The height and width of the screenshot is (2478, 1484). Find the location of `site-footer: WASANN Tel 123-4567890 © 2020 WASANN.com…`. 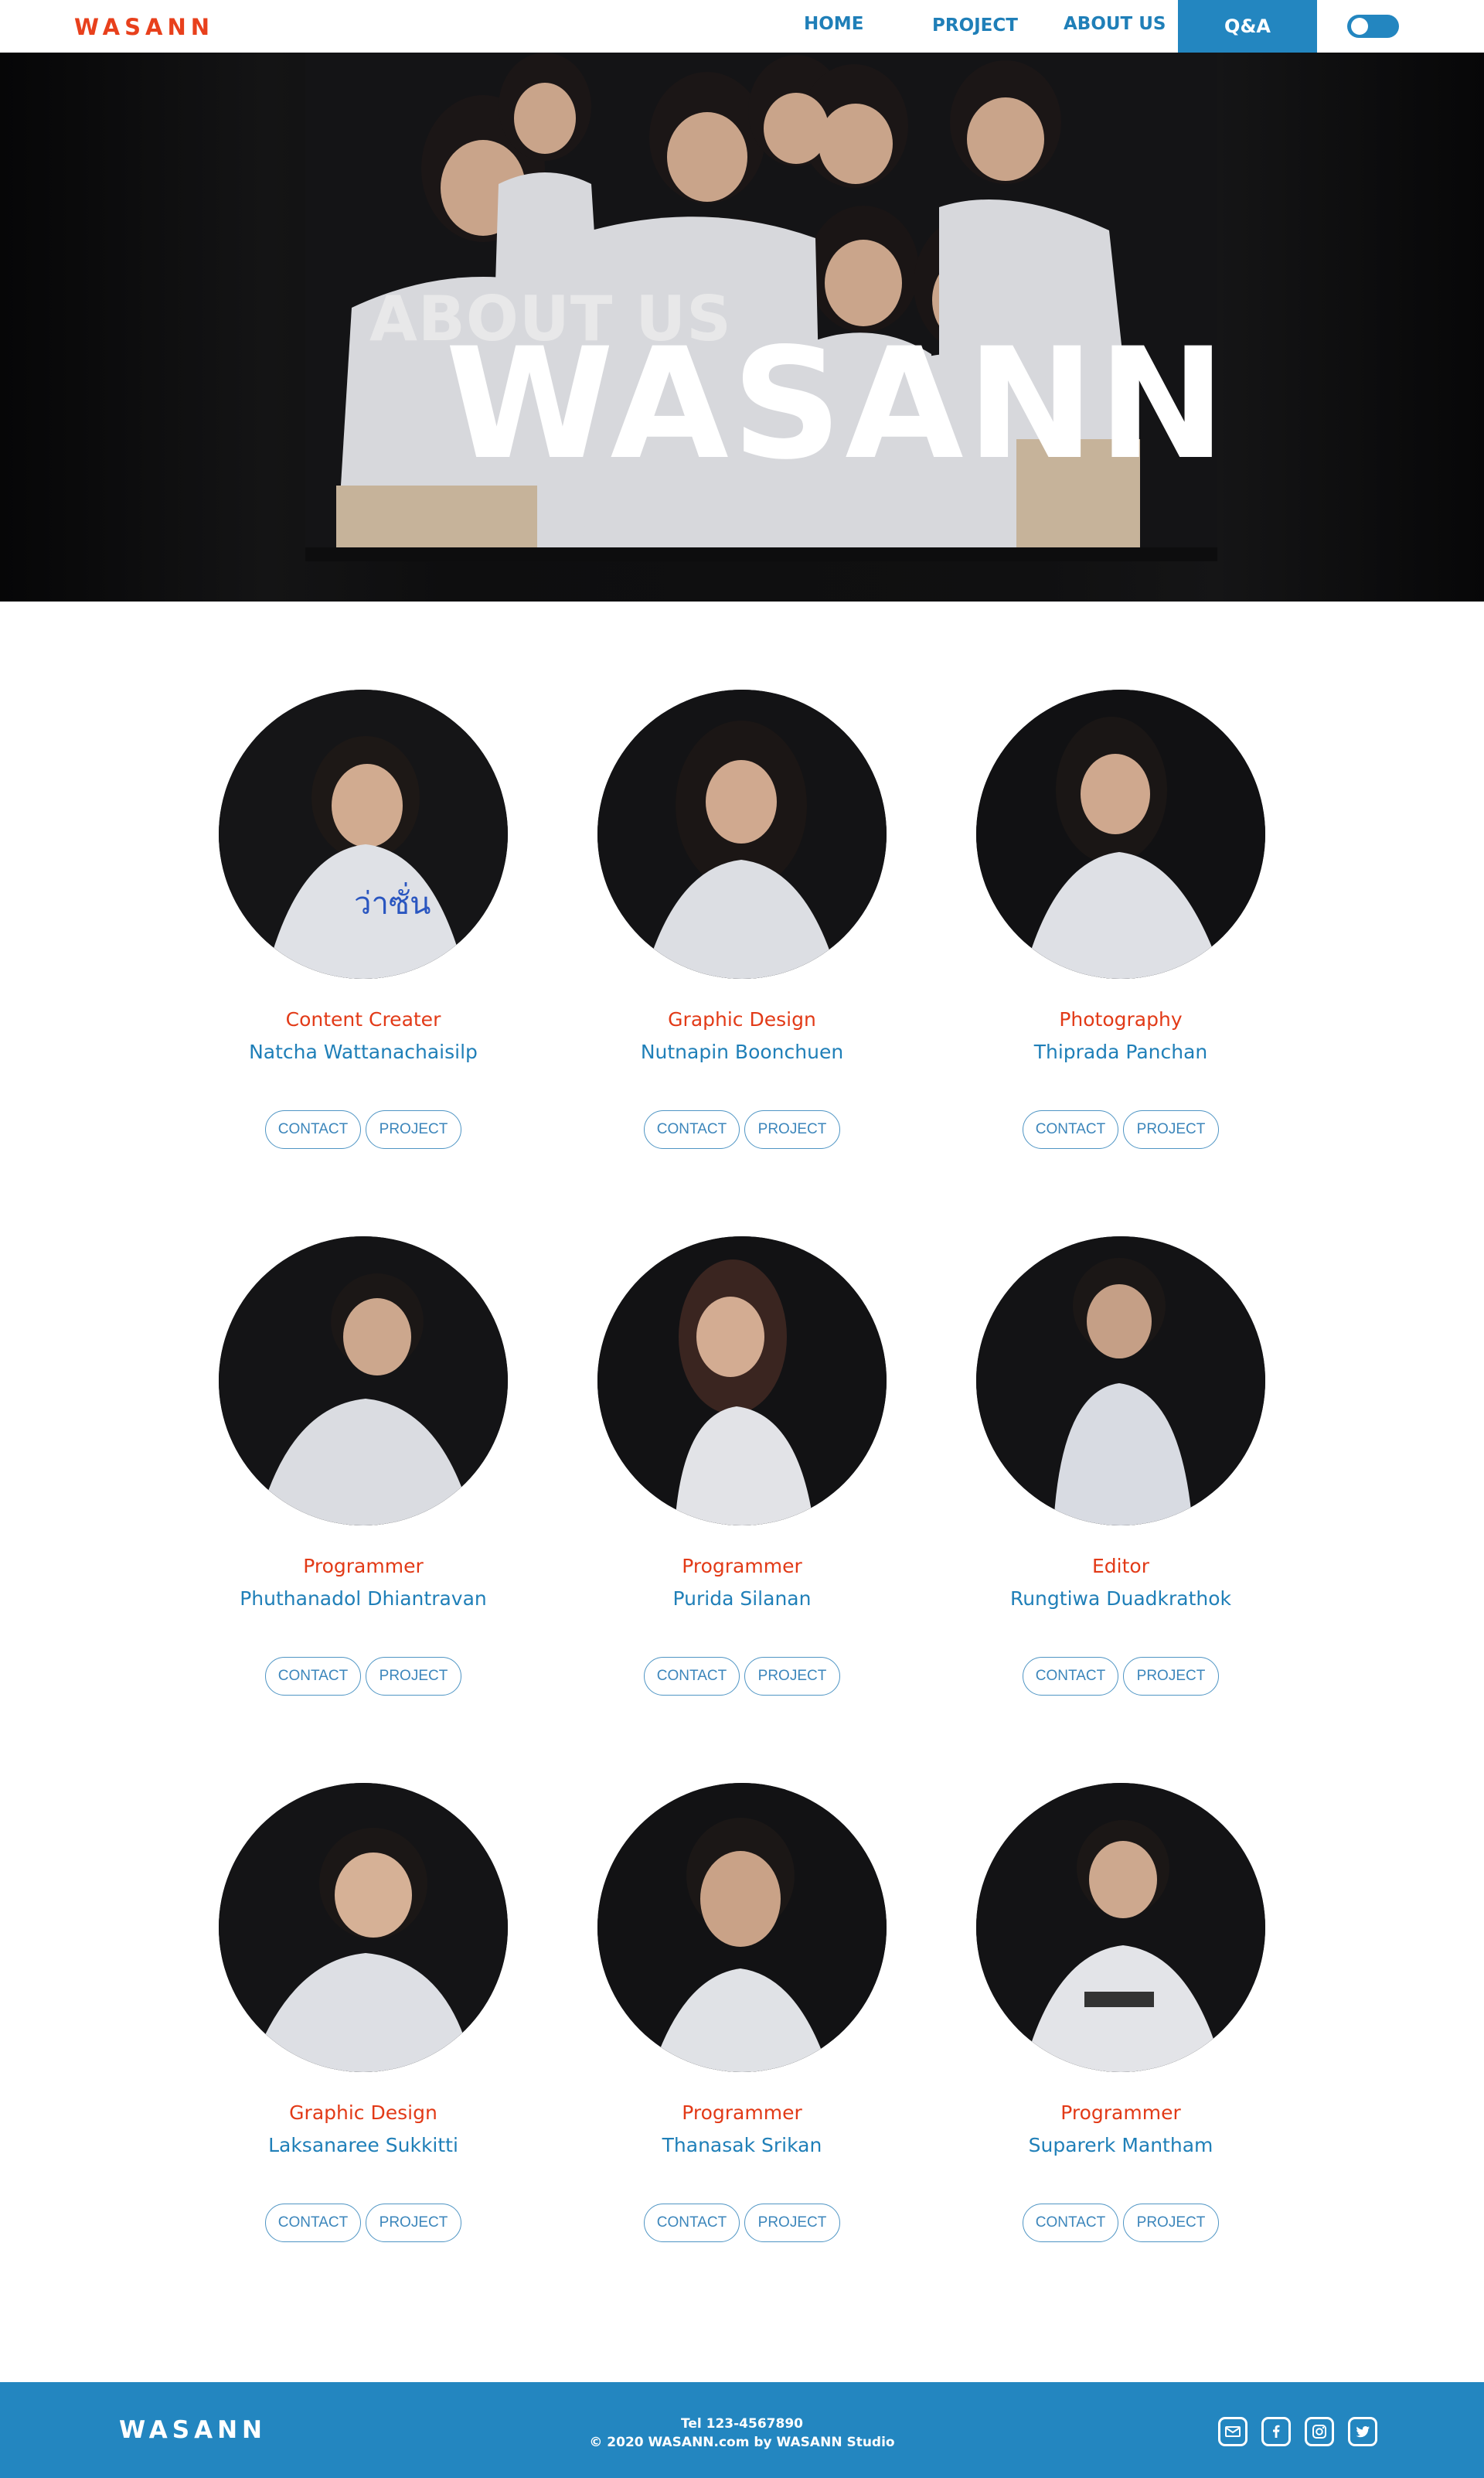

site-footer: WASANN Tel 123-4567890 © 2020 WASANN.com… is located at coordinates (742, 2430).